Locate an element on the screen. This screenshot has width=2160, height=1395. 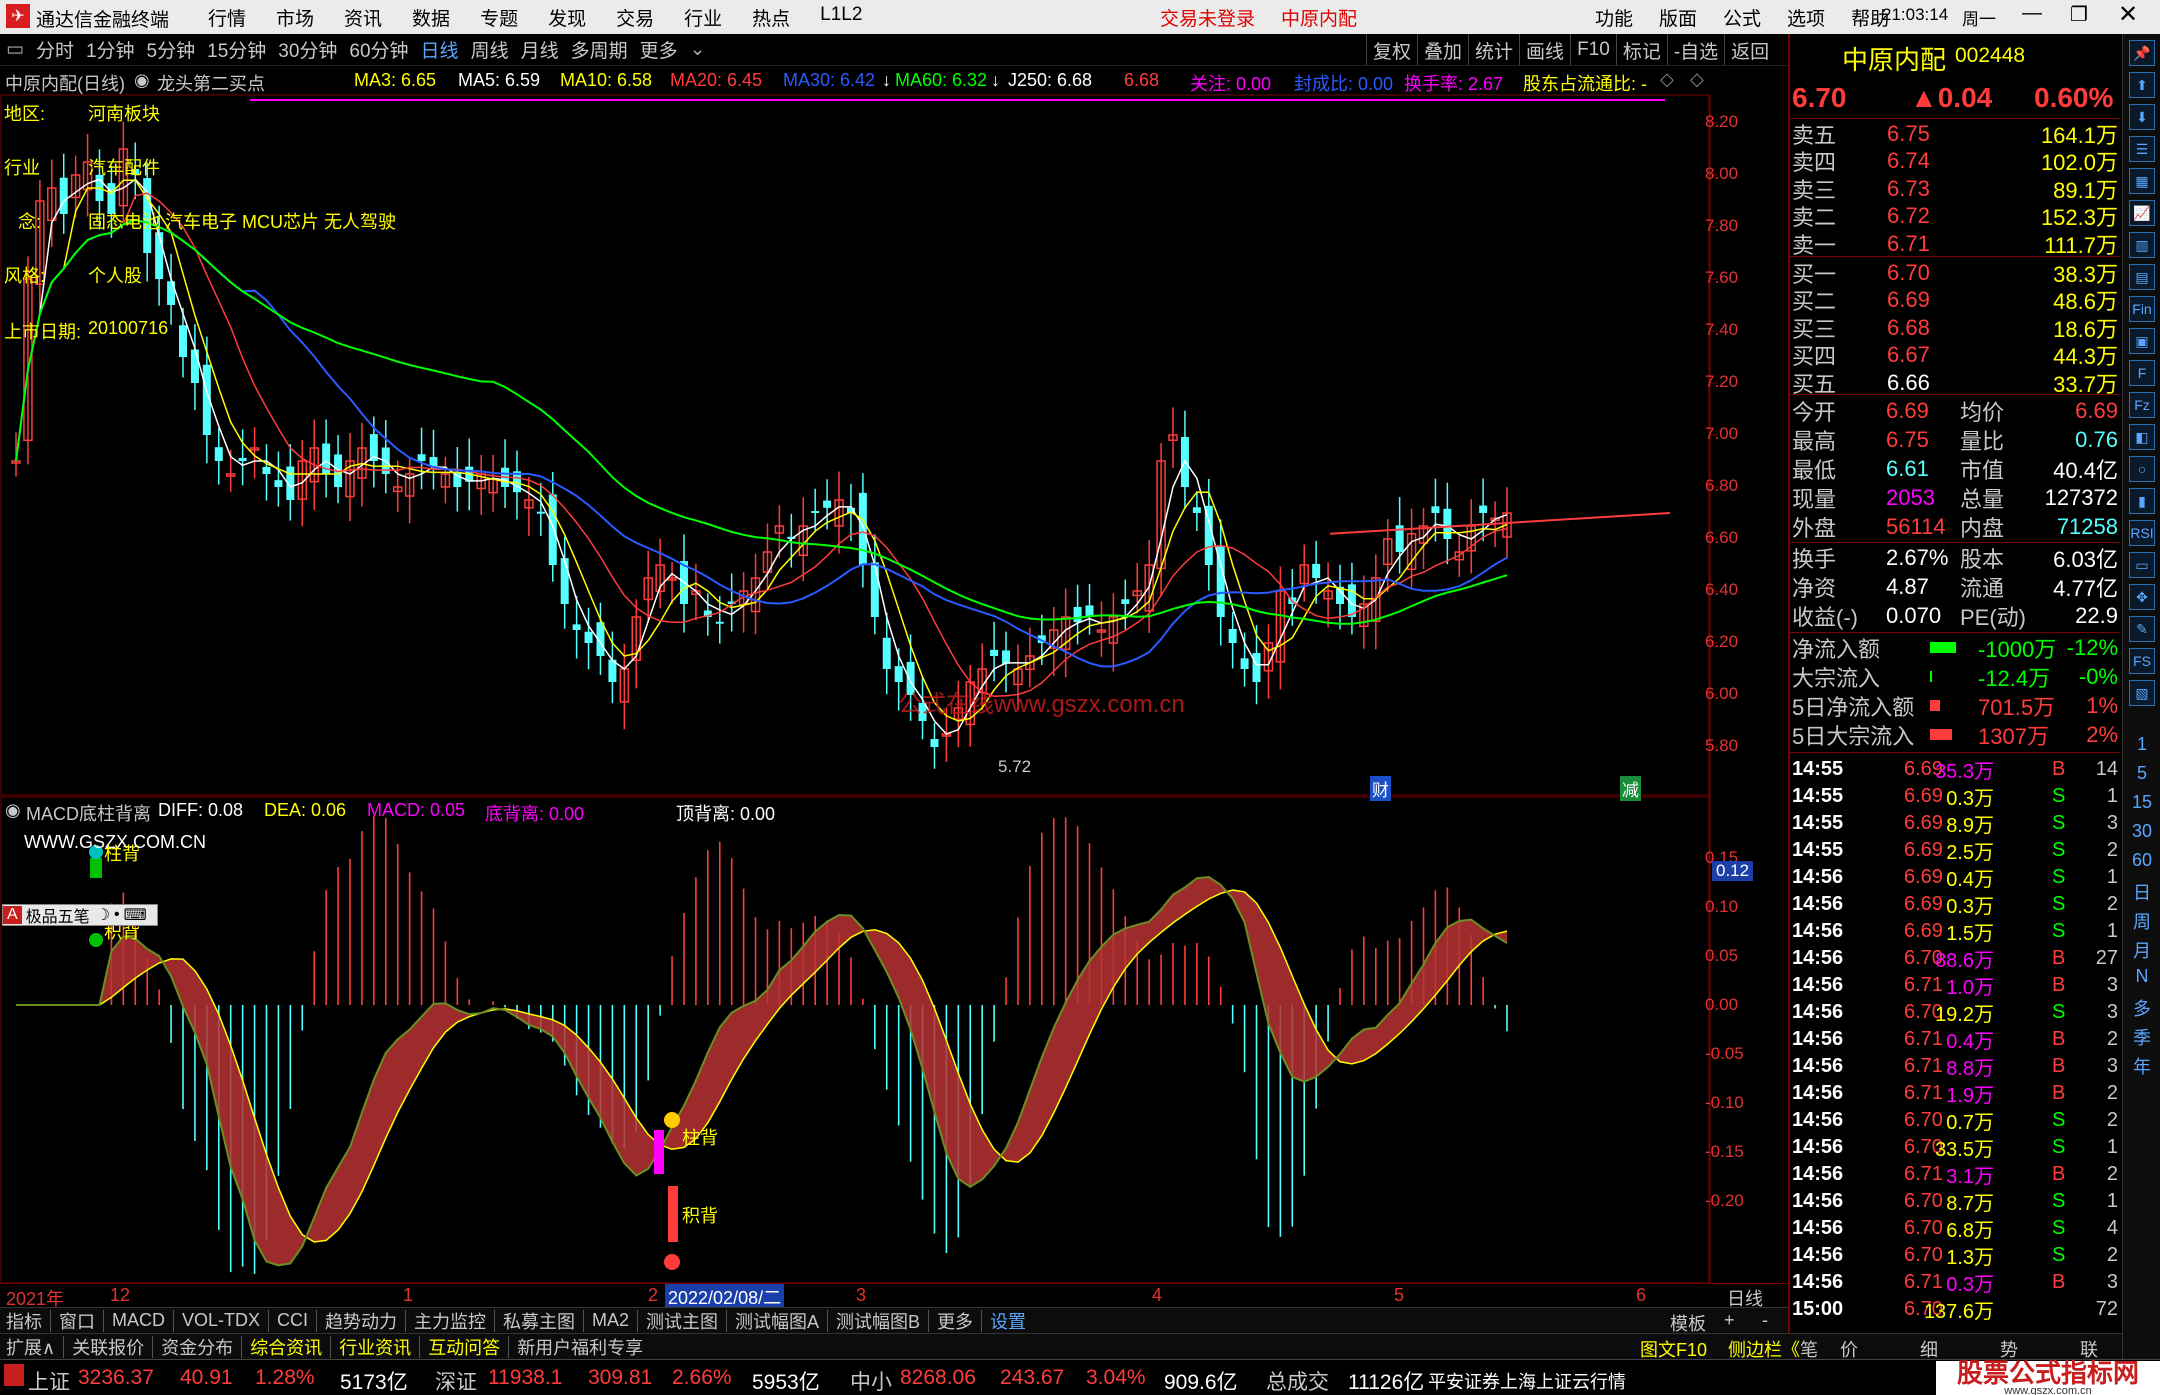
indicator-tab: 测试幅图B is located at coordinates (878, 1320).